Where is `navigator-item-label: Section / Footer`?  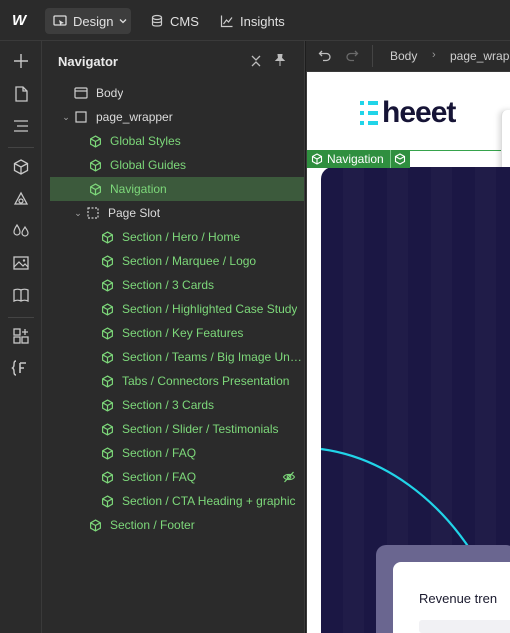 navigator-item-label: Section / Footer is located at coordinates (152, 525).